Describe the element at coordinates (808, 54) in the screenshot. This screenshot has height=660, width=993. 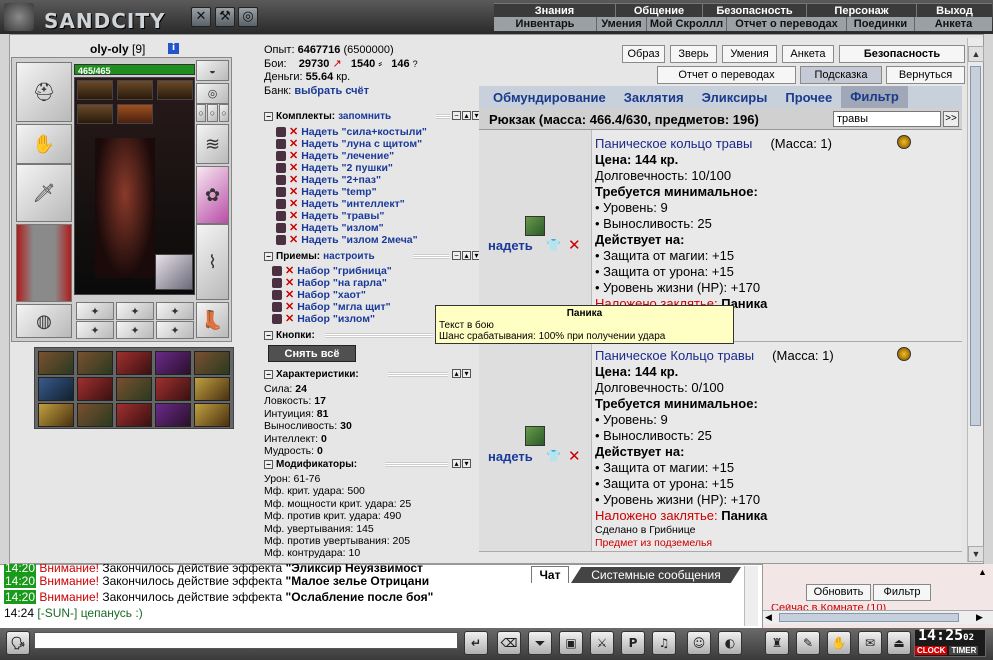
I see `profile-button: Анкета` at that location.